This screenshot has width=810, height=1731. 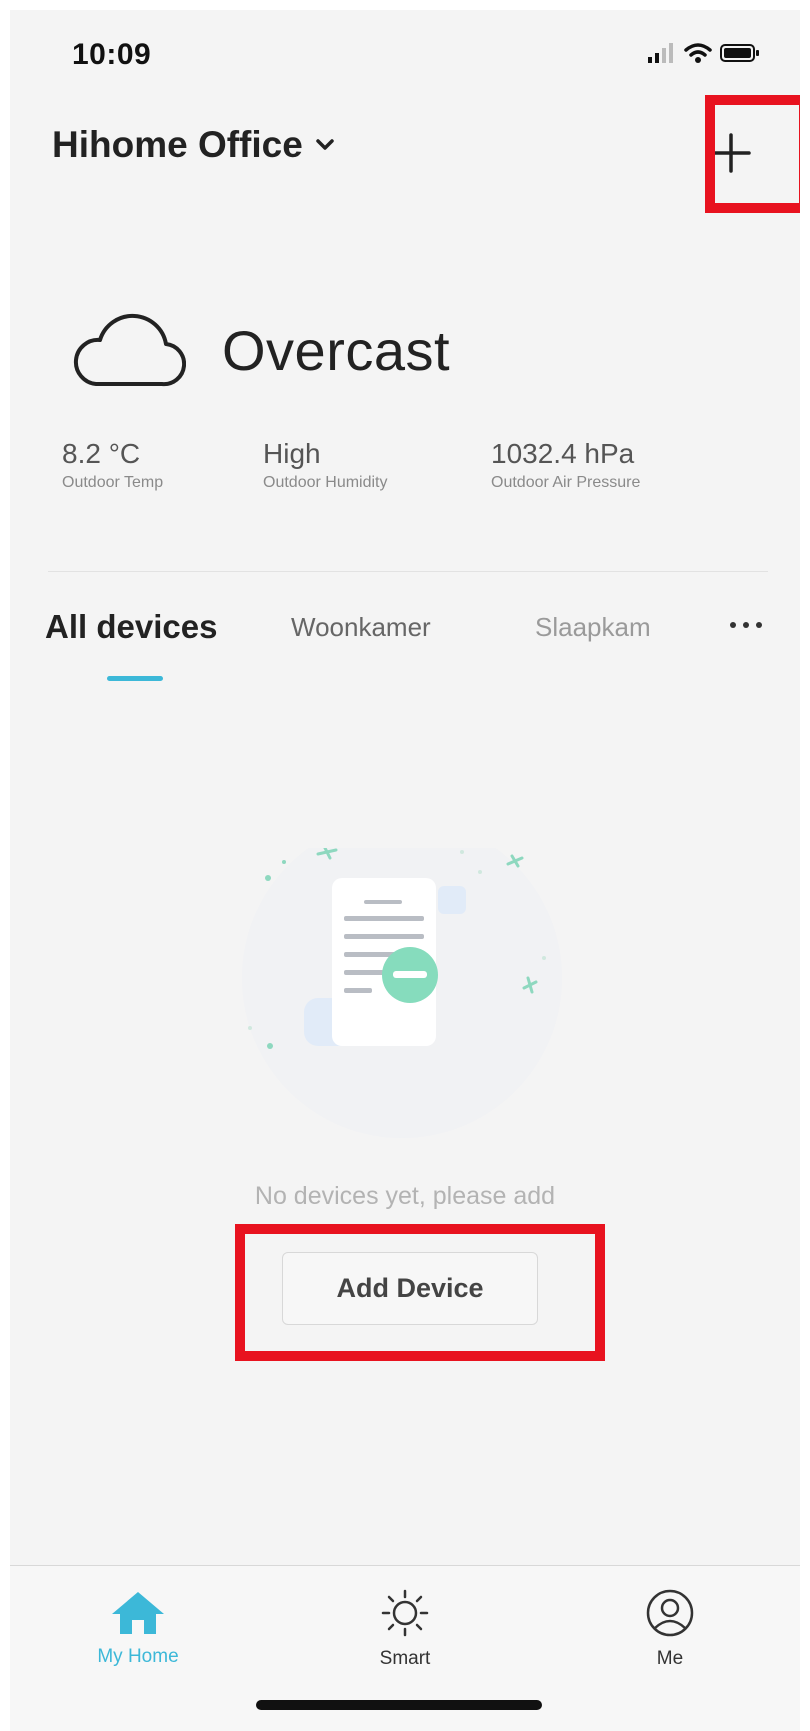 What do you see at coordinates (177, 144) in the screenshot?
I see `home-name: Hihome Office` at bounding box center [177, 144].